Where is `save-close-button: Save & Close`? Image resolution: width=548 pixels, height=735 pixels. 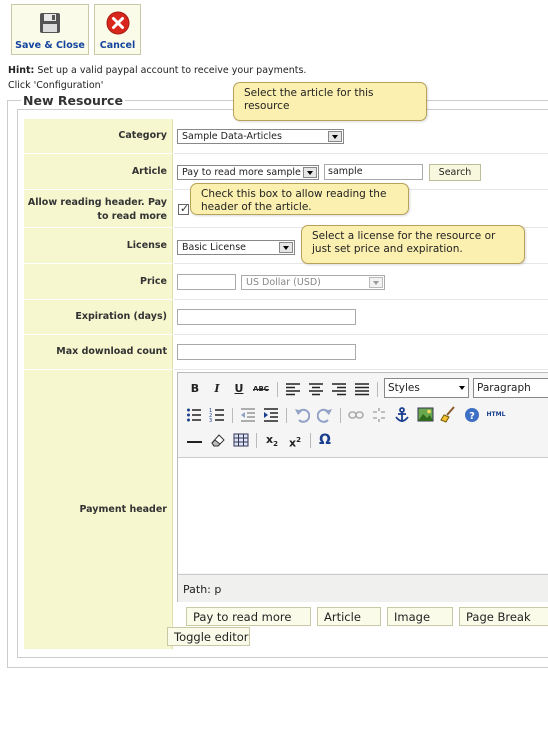 save-close-button: Save & Close is located at coordinates (50, 29).